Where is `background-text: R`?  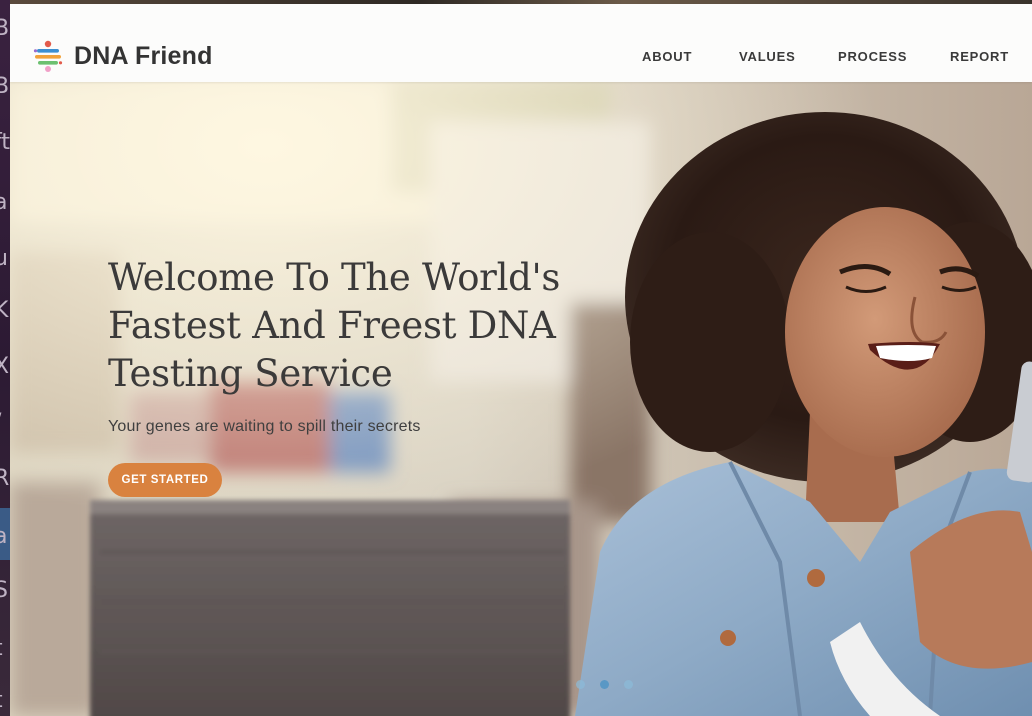 background-text: R is located at coordinates (5, 478).